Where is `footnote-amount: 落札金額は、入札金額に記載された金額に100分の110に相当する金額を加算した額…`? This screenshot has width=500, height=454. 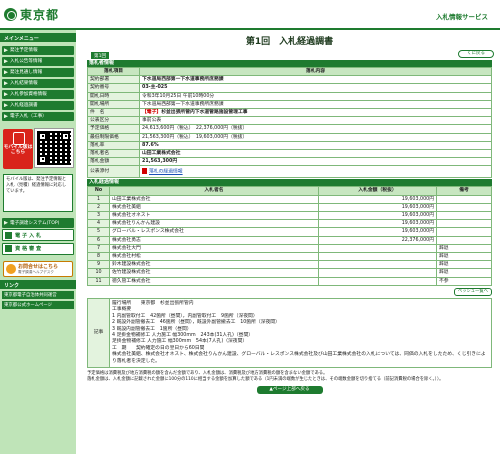 footnote-amount: 落札金額は、入札金額に記載された金額に100分の110に相当する金額を加算した額… is located at coordinates (265, 379).